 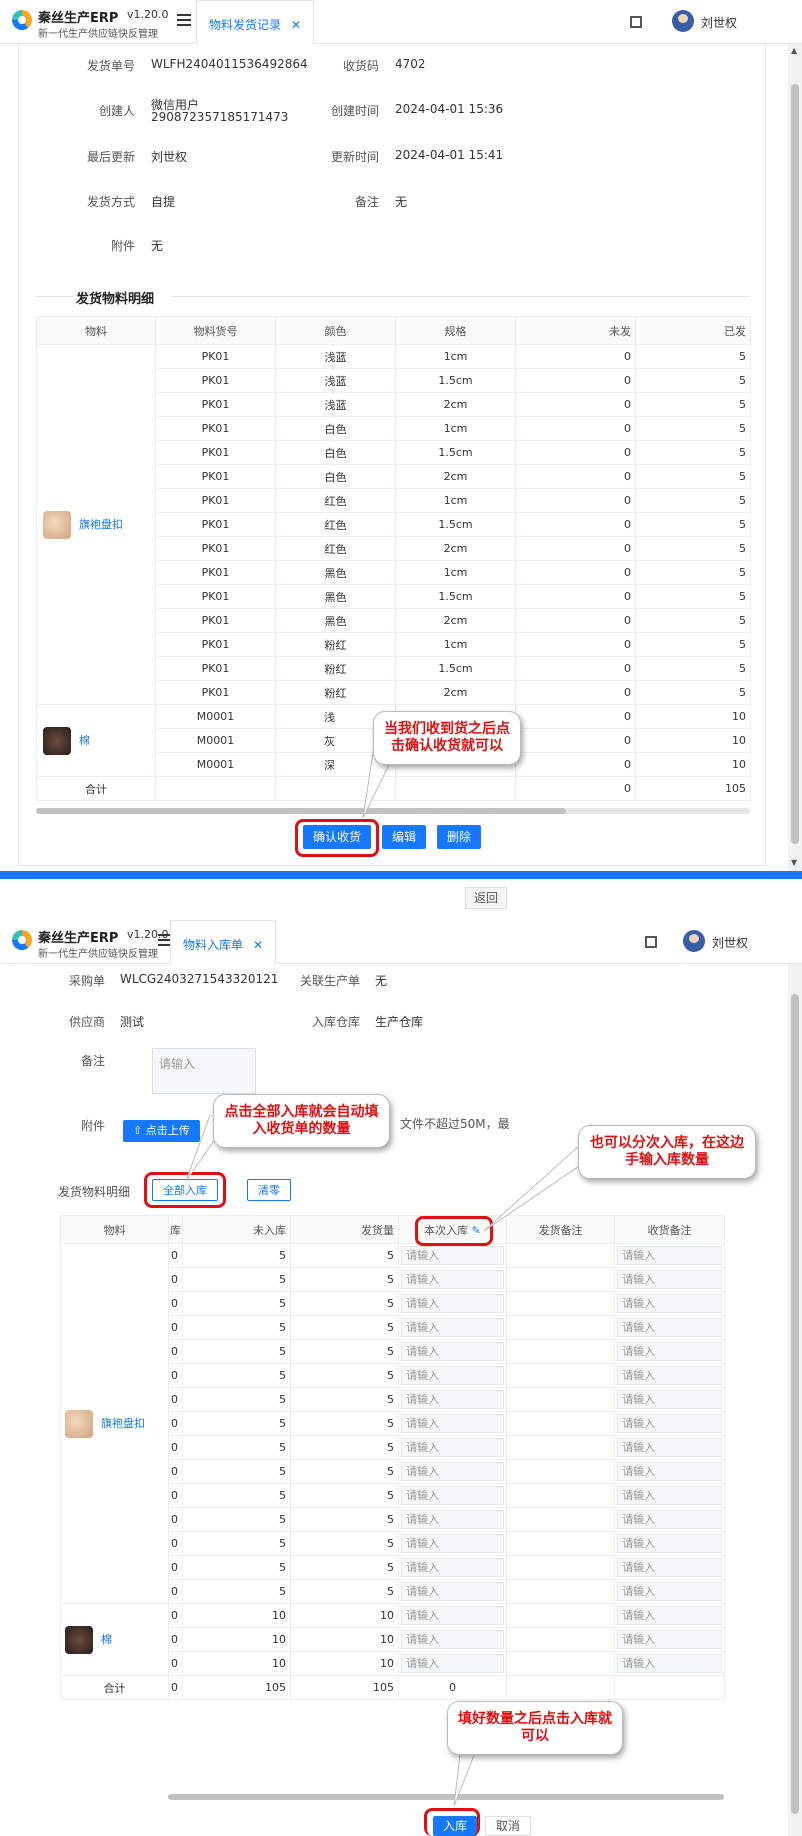 What do you see at coordinates (486, 898) in the screenshot?
I see `back-button: 返回` at bounding box center [486, 898].